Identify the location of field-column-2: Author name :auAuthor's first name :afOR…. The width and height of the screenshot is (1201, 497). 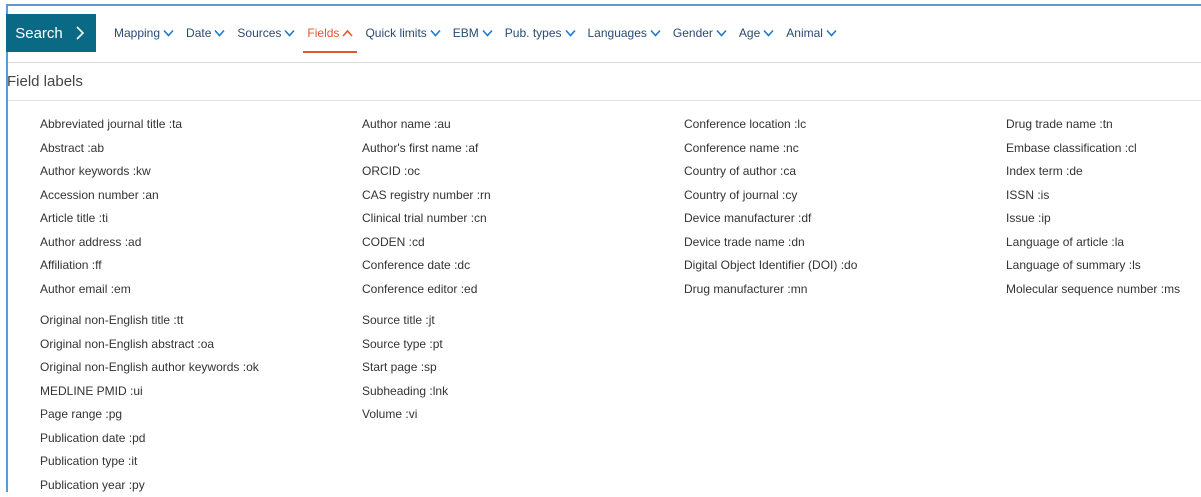
(426, 270).